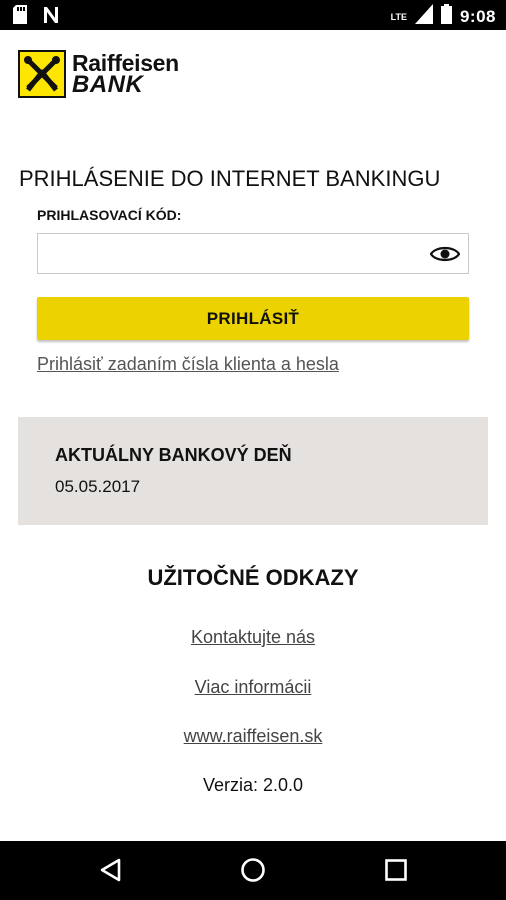 Image resolution: width=506 pixels, height=900 pixels. I want to click on raiffeisen-gable-icon, so click(42, 74).